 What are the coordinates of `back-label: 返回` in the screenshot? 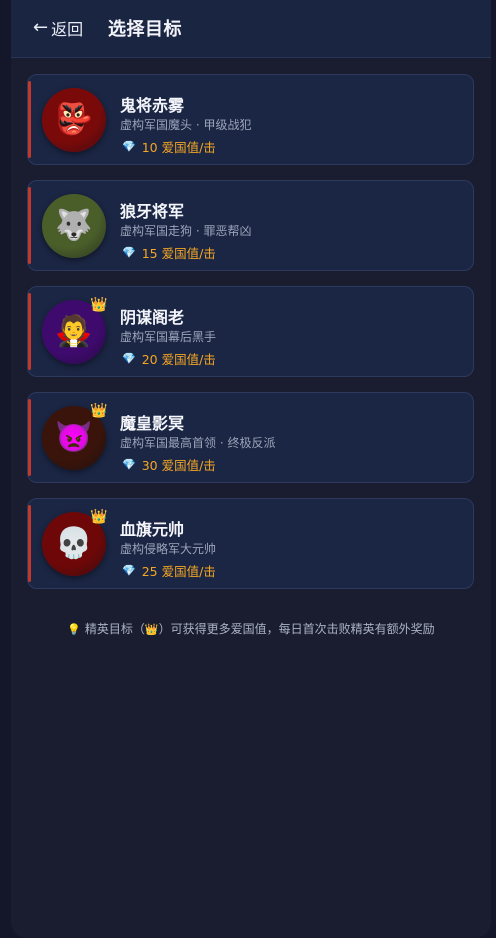 It's located at (67, 29).